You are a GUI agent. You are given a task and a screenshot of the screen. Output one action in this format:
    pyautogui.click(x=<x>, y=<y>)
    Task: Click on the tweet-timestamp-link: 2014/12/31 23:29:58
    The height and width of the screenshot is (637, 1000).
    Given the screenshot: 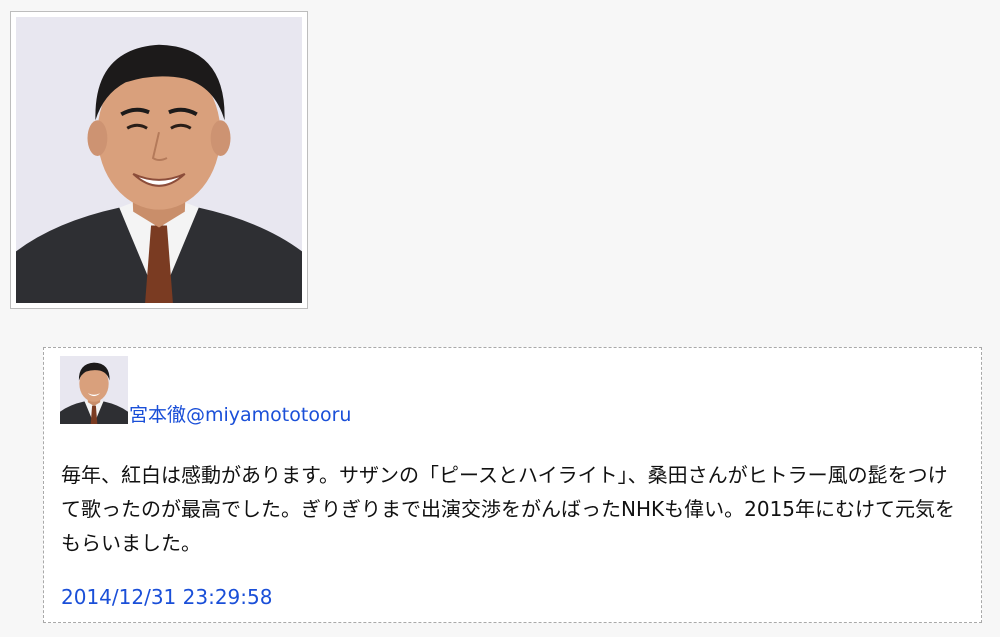 What is the action you would take?
    pyautogui.click(x=166, y=597)
    